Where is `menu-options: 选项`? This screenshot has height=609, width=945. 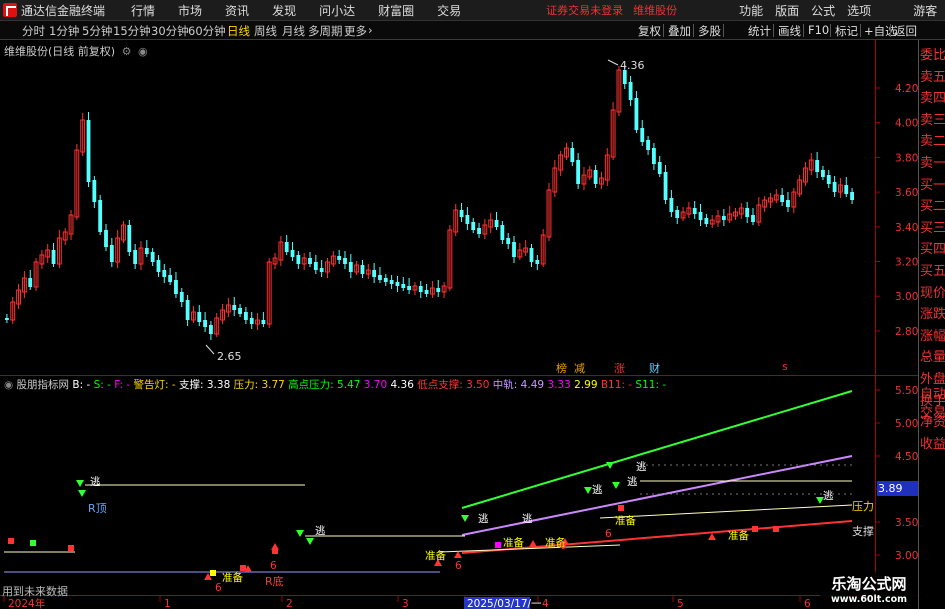
menu-options: 选项 is located at coordinates (859, 10).